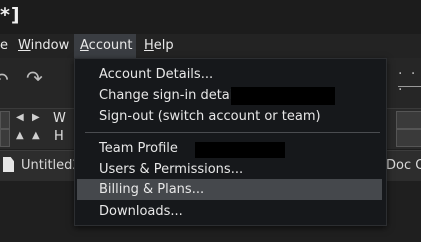 The height and width of the screenshot is (242, 421). I want to click on menu-item-sign-out: Sign-out (switch account or team), so click(229, 116).